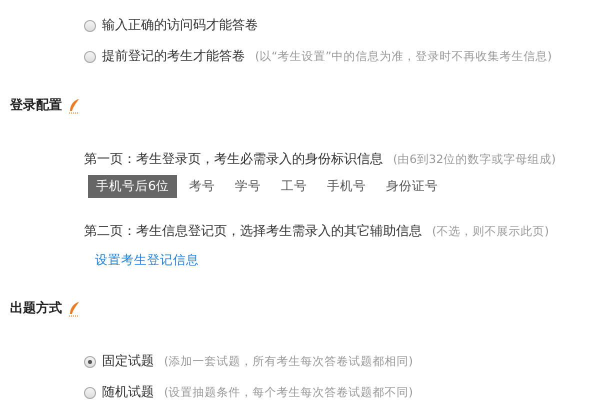 This screenshot has height=400, width=600. What do you see at coordinates (36, 106) in the screenshot?
I see `section-title: 登录配置` at bounding box center [36, 106].